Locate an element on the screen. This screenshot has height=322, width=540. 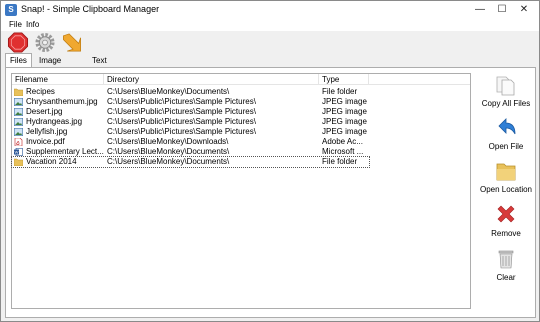
copy-files-icon is located at coordinates (505, 86).